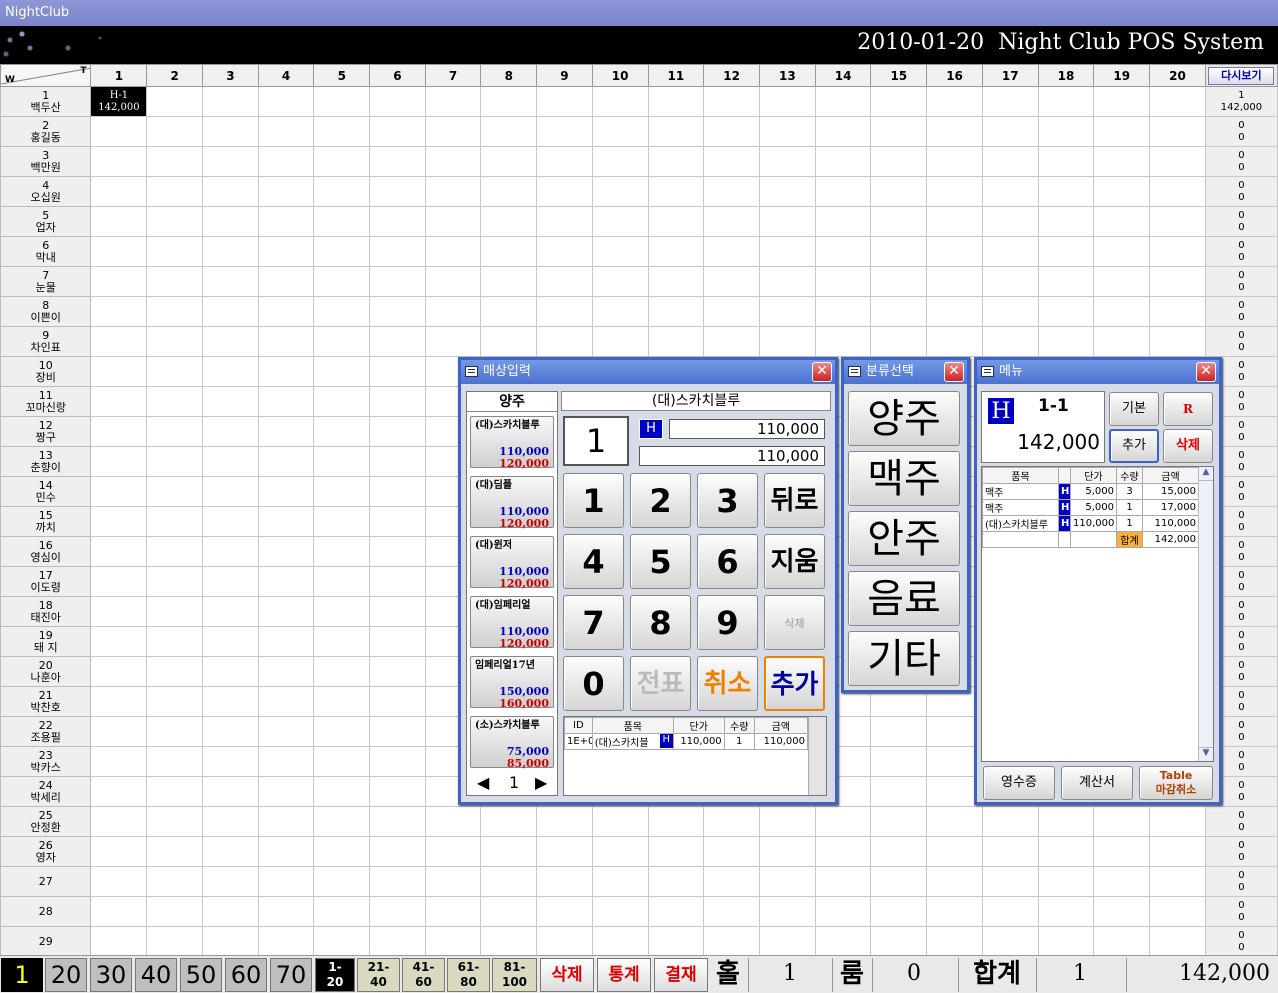 The image size is (1278, 993). I want to click on menu-list-item: (대)스카치블루 H 110,000 1 110,000, so click(1090, 523).